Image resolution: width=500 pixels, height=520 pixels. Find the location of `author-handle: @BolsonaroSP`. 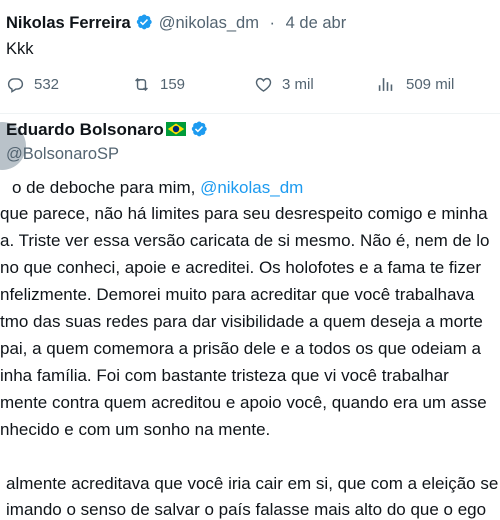

author-handle: @BolsonaroSP is located at coordinates (62, 154).